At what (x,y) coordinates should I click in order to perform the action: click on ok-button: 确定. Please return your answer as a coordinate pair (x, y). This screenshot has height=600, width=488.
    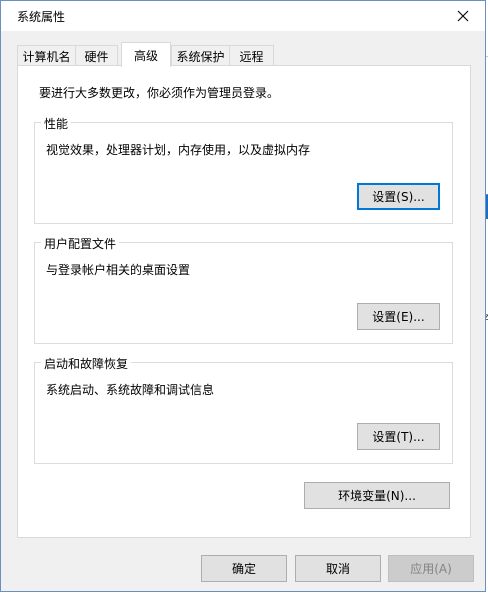
    Looking at the image, I should click on (244, 568).